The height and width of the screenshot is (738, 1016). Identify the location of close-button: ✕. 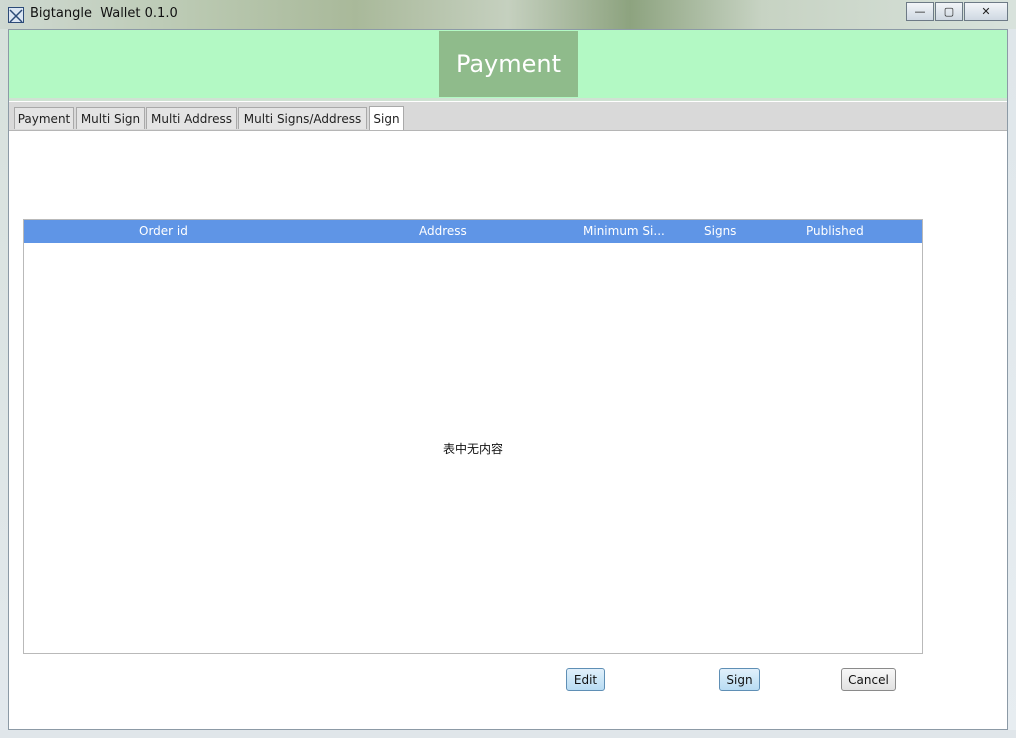
(986, 11).